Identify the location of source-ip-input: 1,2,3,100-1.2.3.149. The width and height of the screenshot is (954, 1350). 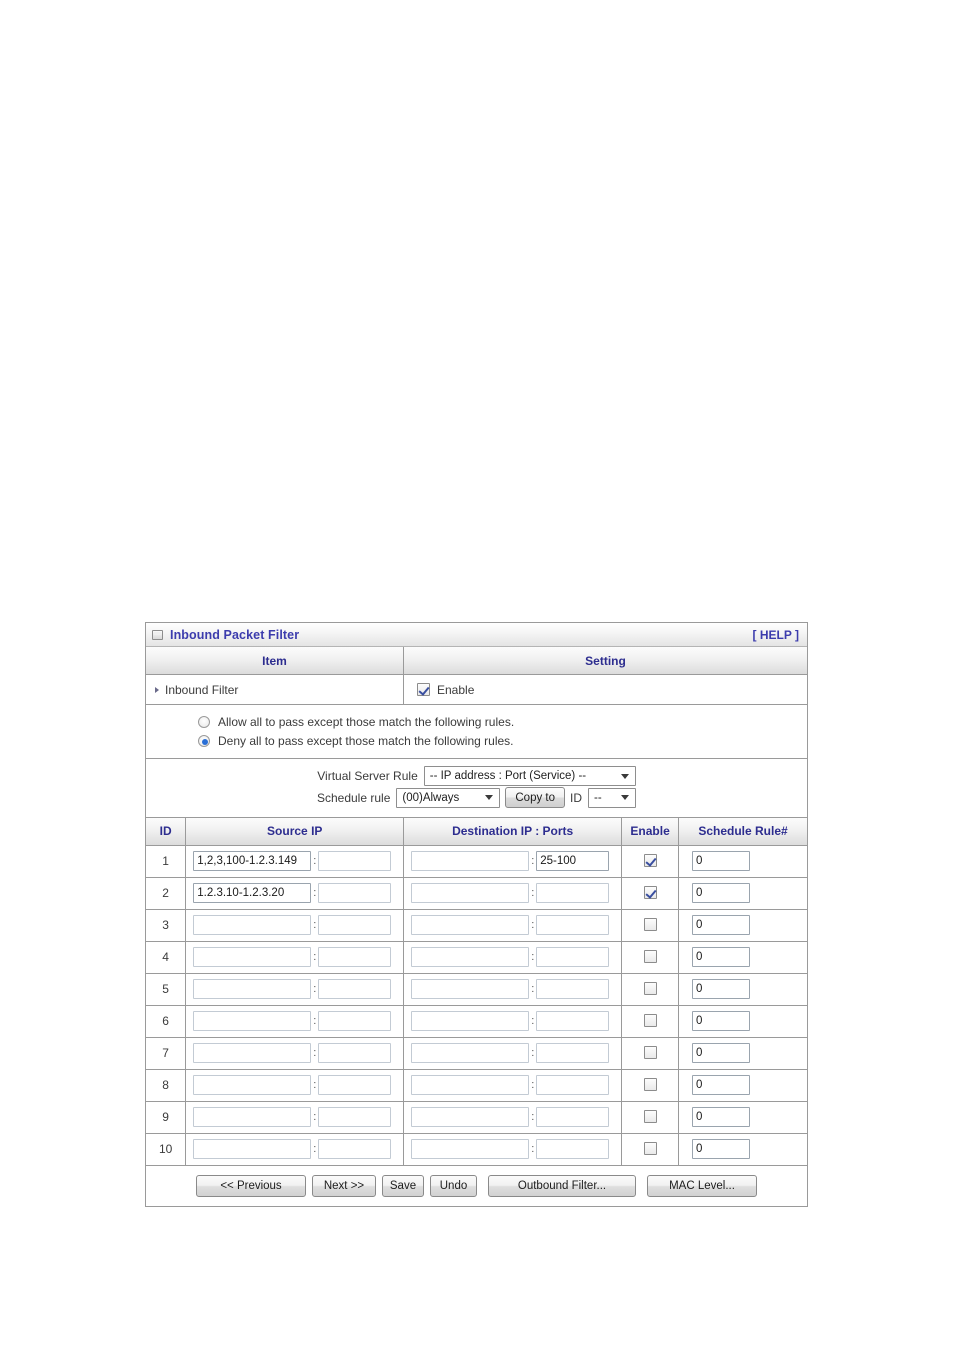
(252, 861).